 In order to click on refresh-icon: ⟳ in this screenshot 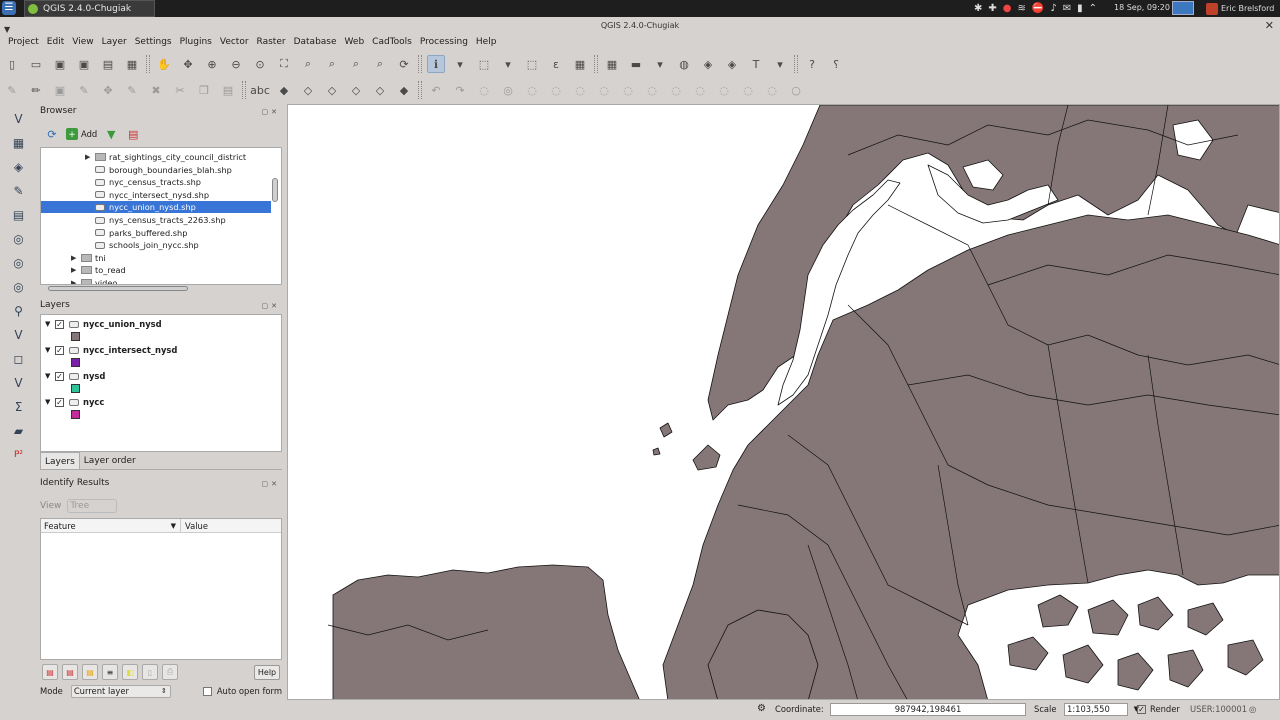, I will do `click(52, 134)`.